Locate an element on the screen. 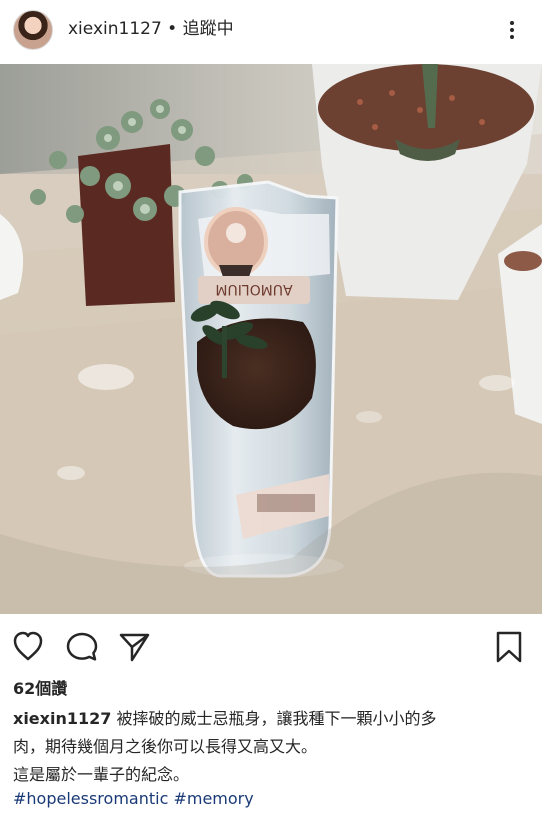 Image resolution: width=542 pixels, height=814 pixels. caption-line-1: 被摔破的威士忌瓶身，讓我種下一顆小小的多 is located at coordinates (276, 718).